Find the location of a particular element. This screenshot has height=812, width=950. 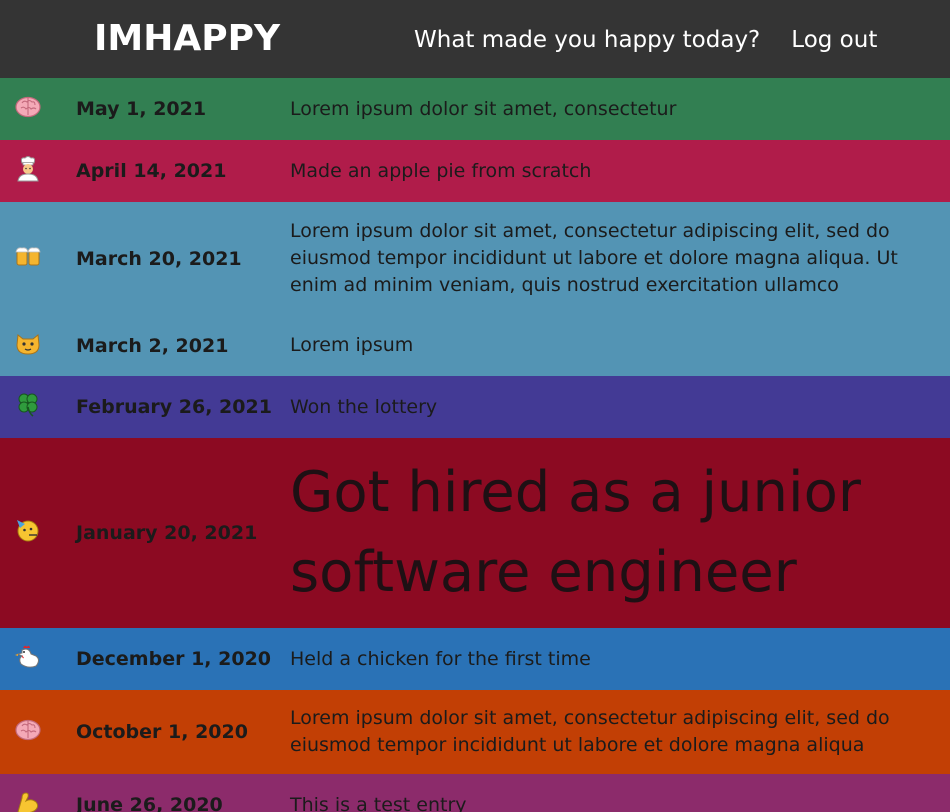

entry-row: February 26, 2021 Won the lottery is located at coordinates (475, 407).